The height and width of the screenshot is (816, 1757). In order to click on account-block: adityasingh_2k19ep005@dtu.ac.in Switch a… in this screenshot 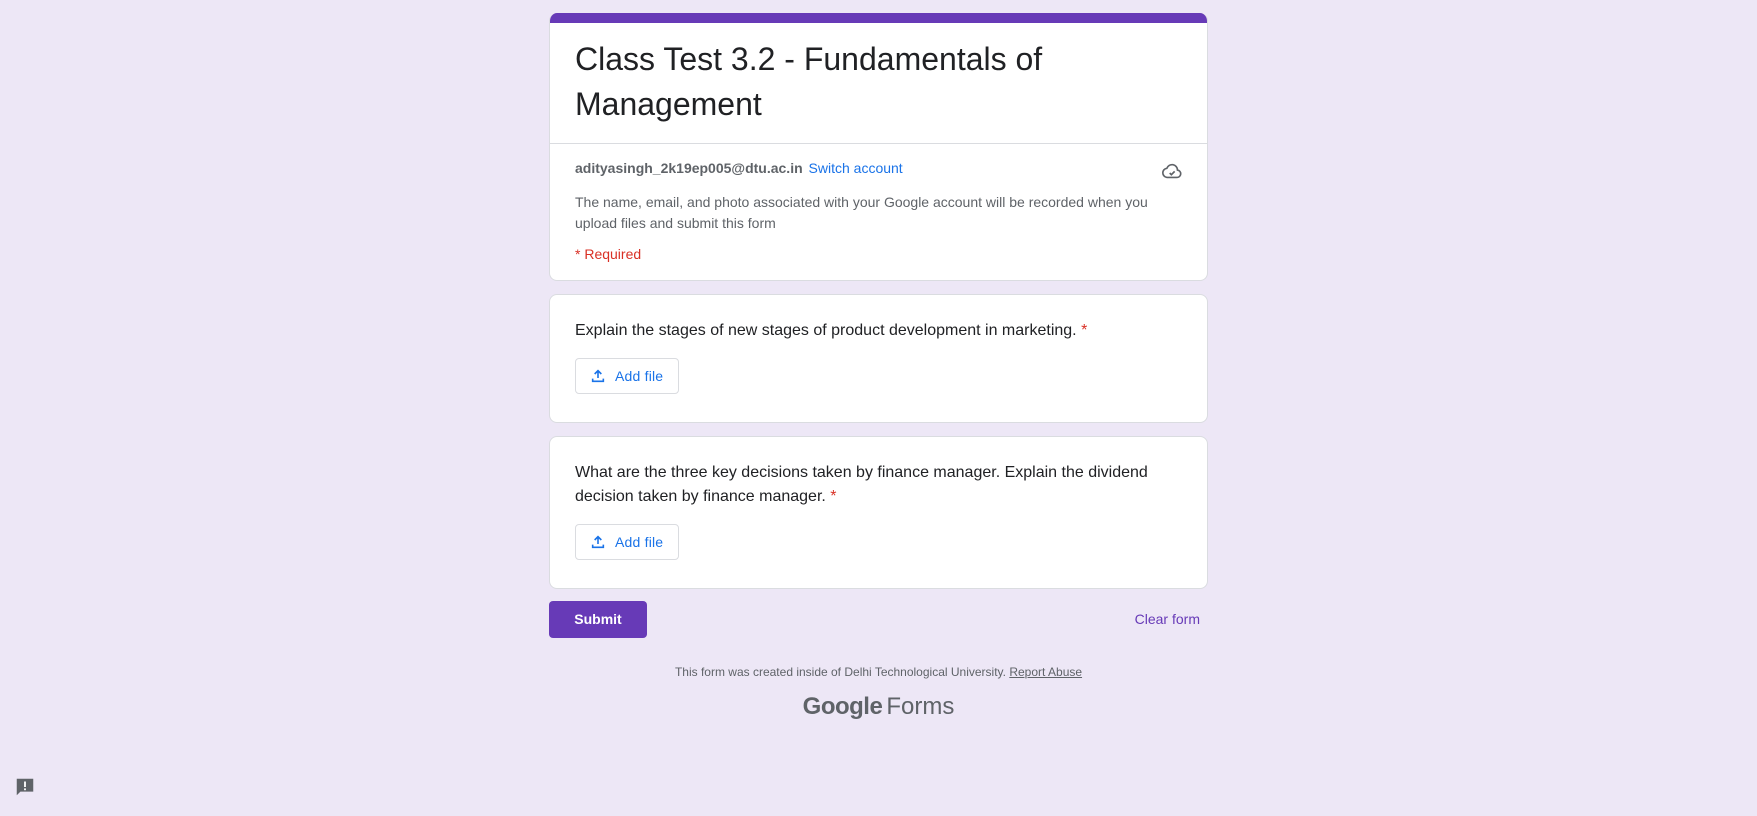, I will do `click(878, 212)`.